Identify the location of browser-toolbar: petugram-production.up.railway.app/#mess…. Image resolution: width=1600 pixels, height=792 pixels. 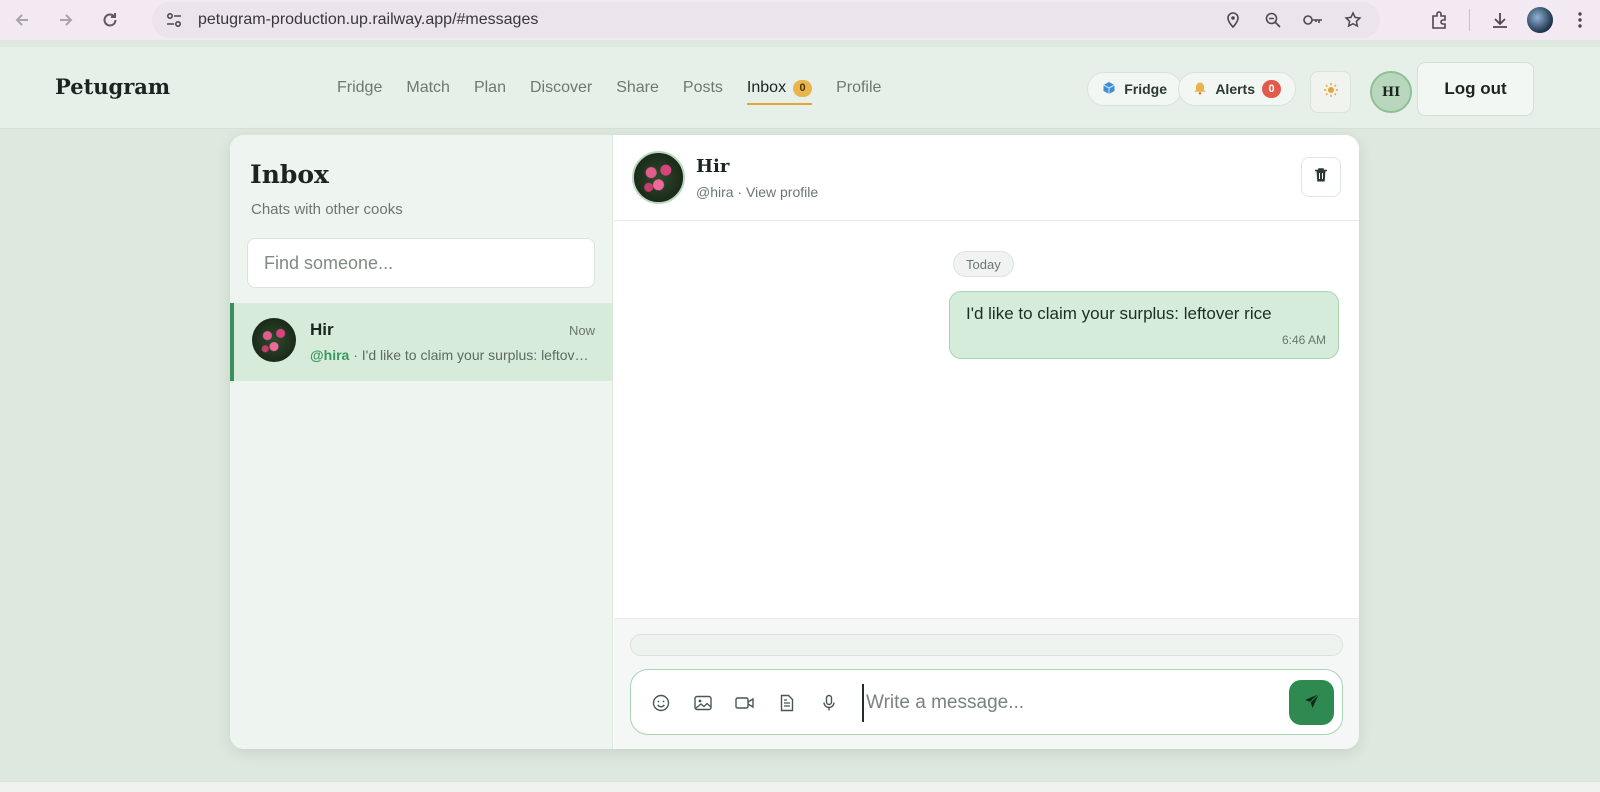
(800, 20).